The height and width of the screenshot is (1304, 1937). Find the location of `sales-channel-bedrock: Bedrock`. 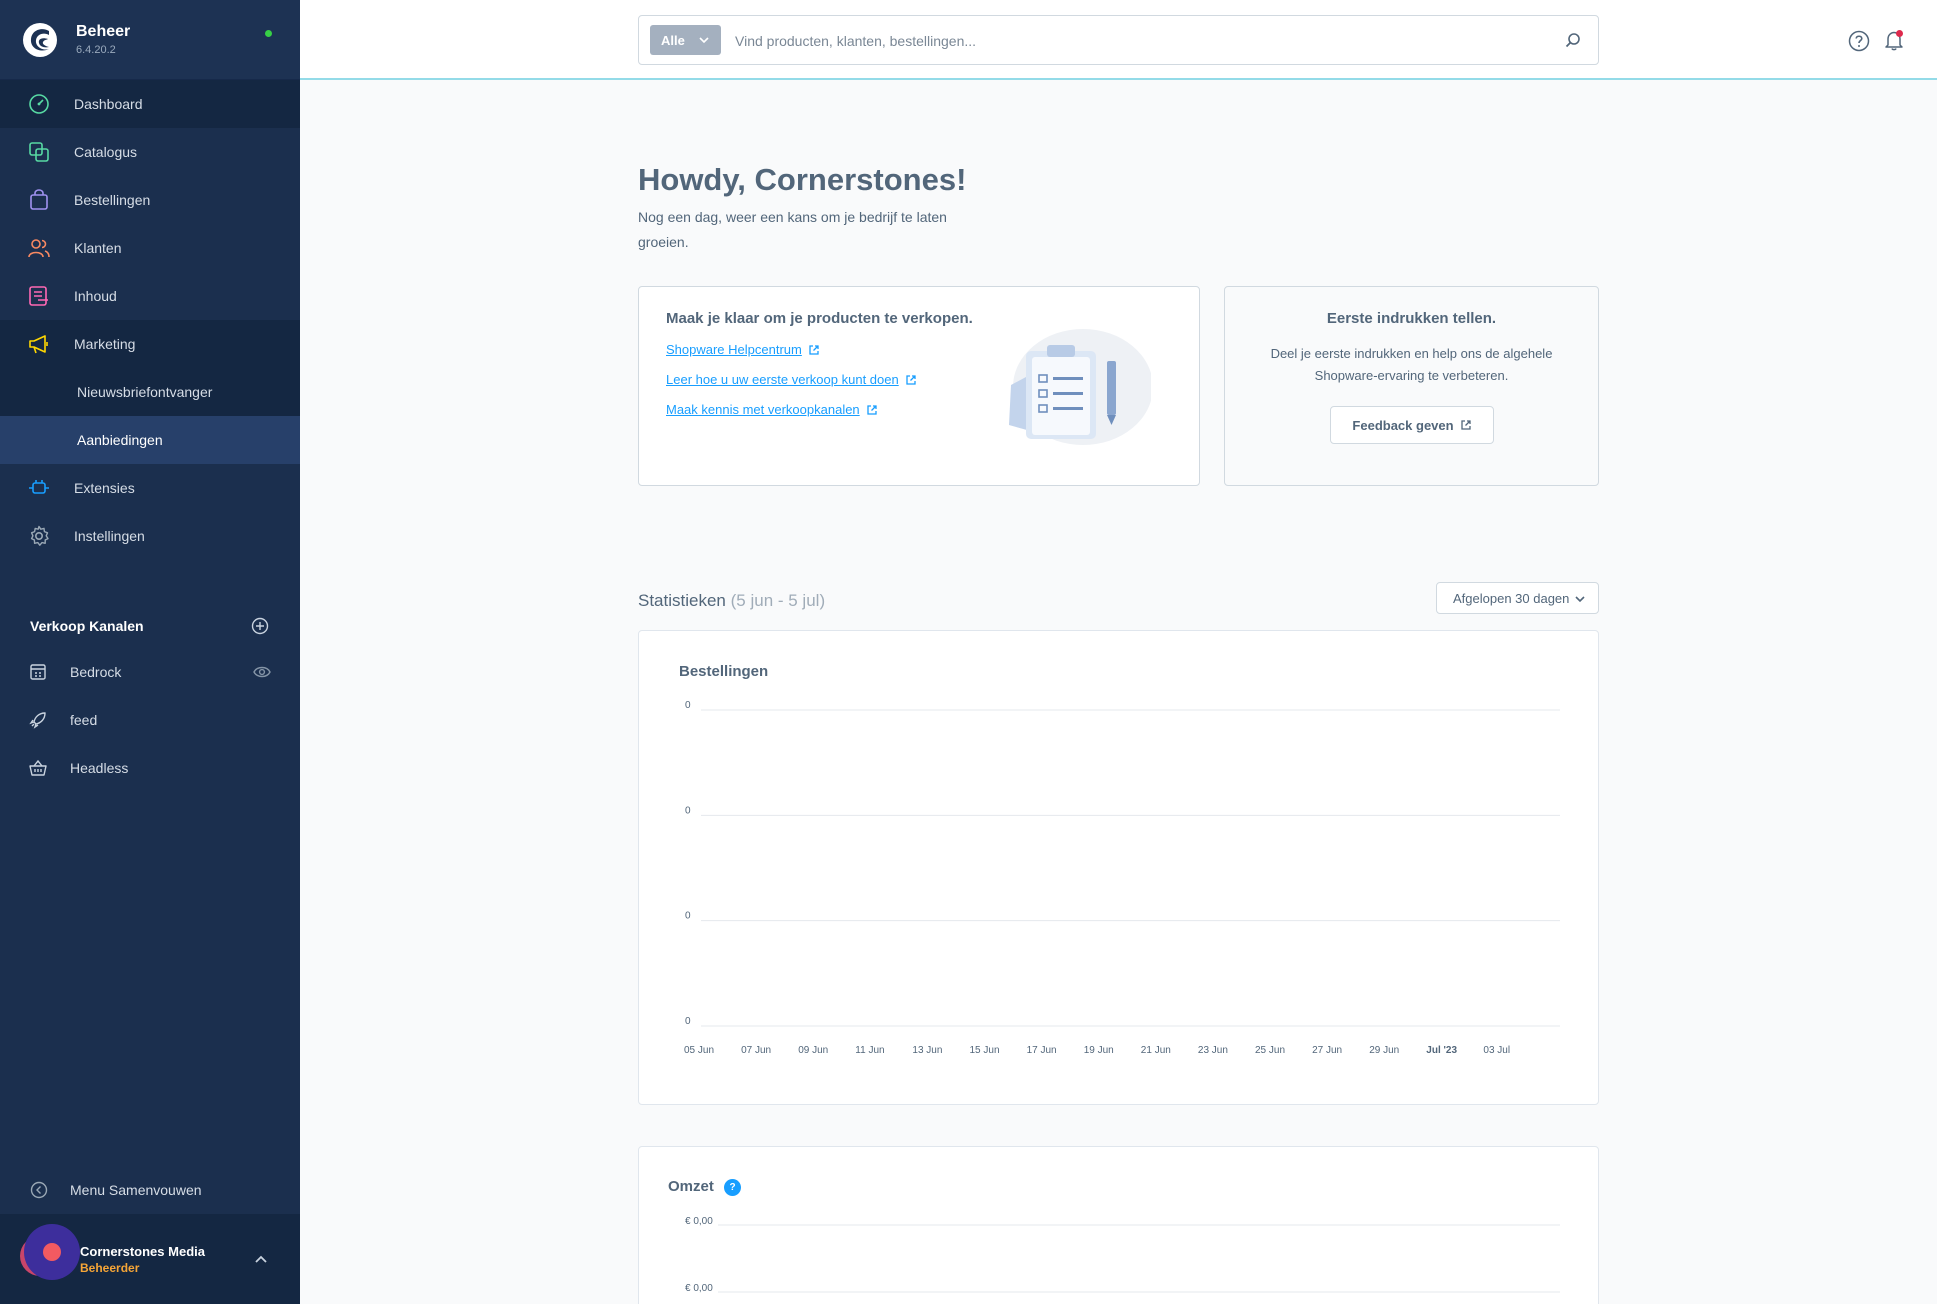

sales-channel-bedrock: Bedrock is located at coordinates (150, 672).